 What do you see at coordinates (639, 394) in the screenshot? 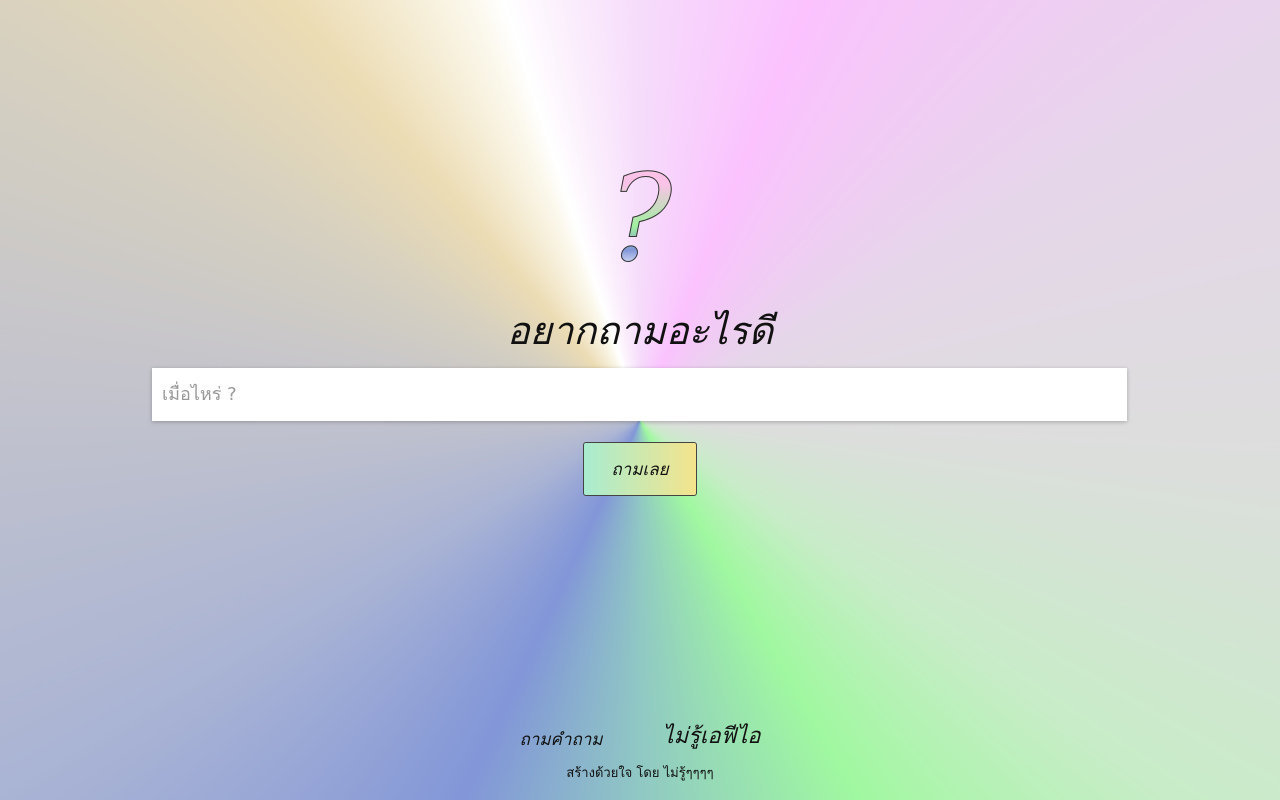
I see `question-input` at bounding box center [639, 394].